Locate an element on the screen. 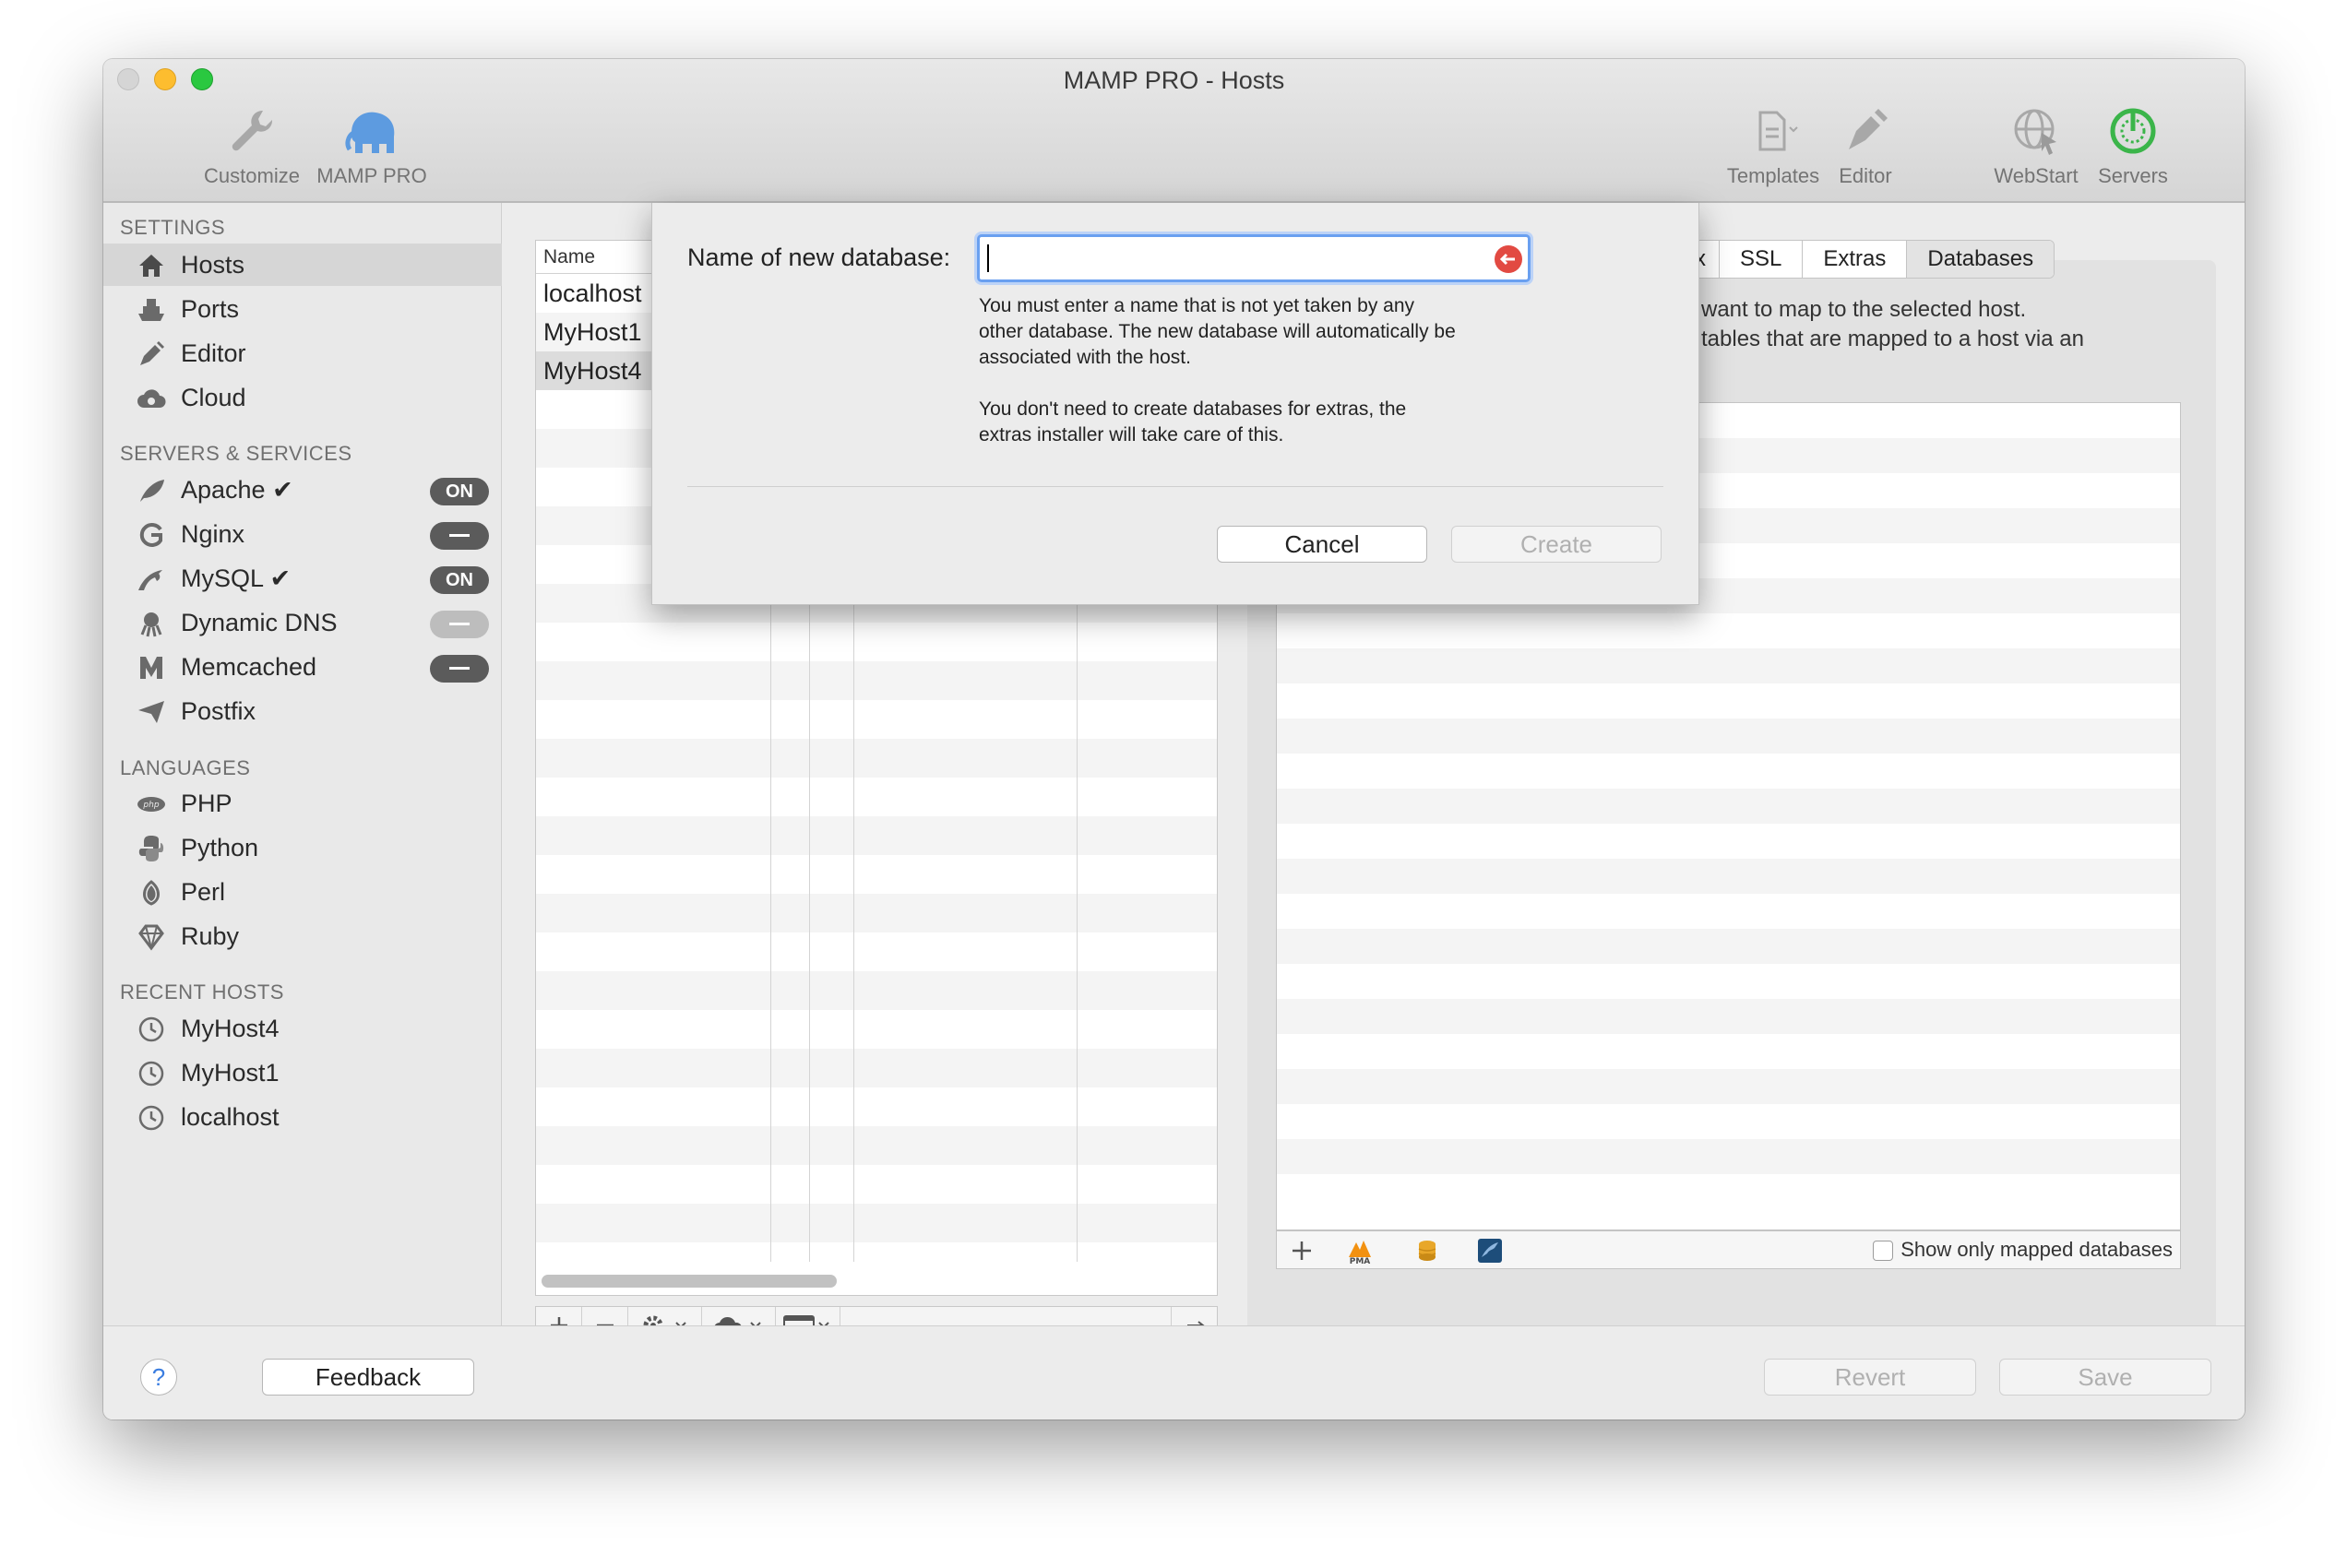 The width and height of the screenshot is (2347, 1568). webstart-label: WebStart is located at coordinates (2036, 175).